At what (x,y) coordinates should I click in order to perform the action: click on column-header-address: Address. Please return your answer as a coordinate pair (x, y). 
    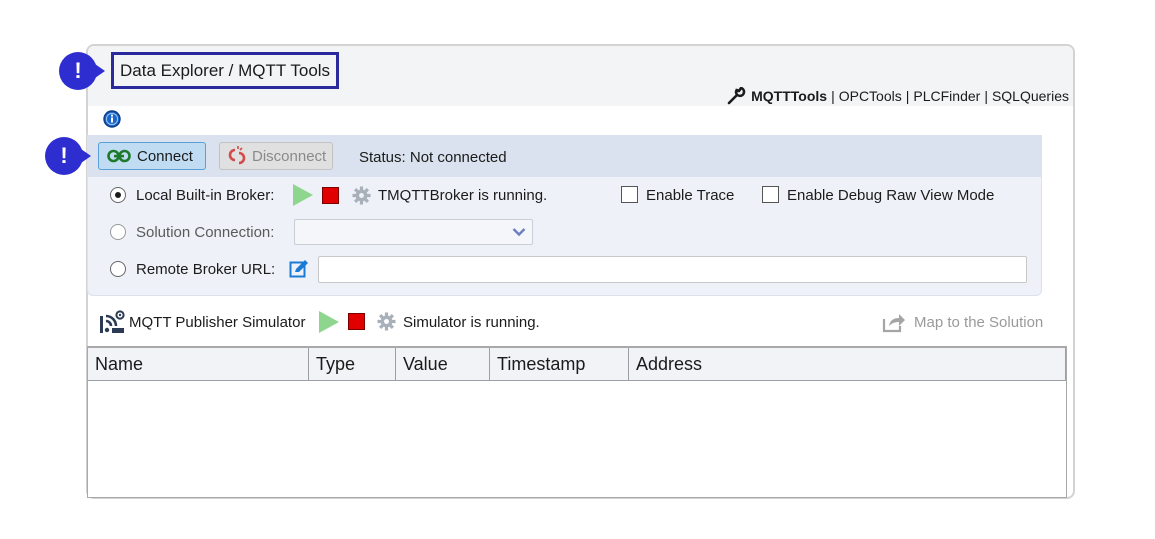
    Looking at the image, I should click on (847, 364).